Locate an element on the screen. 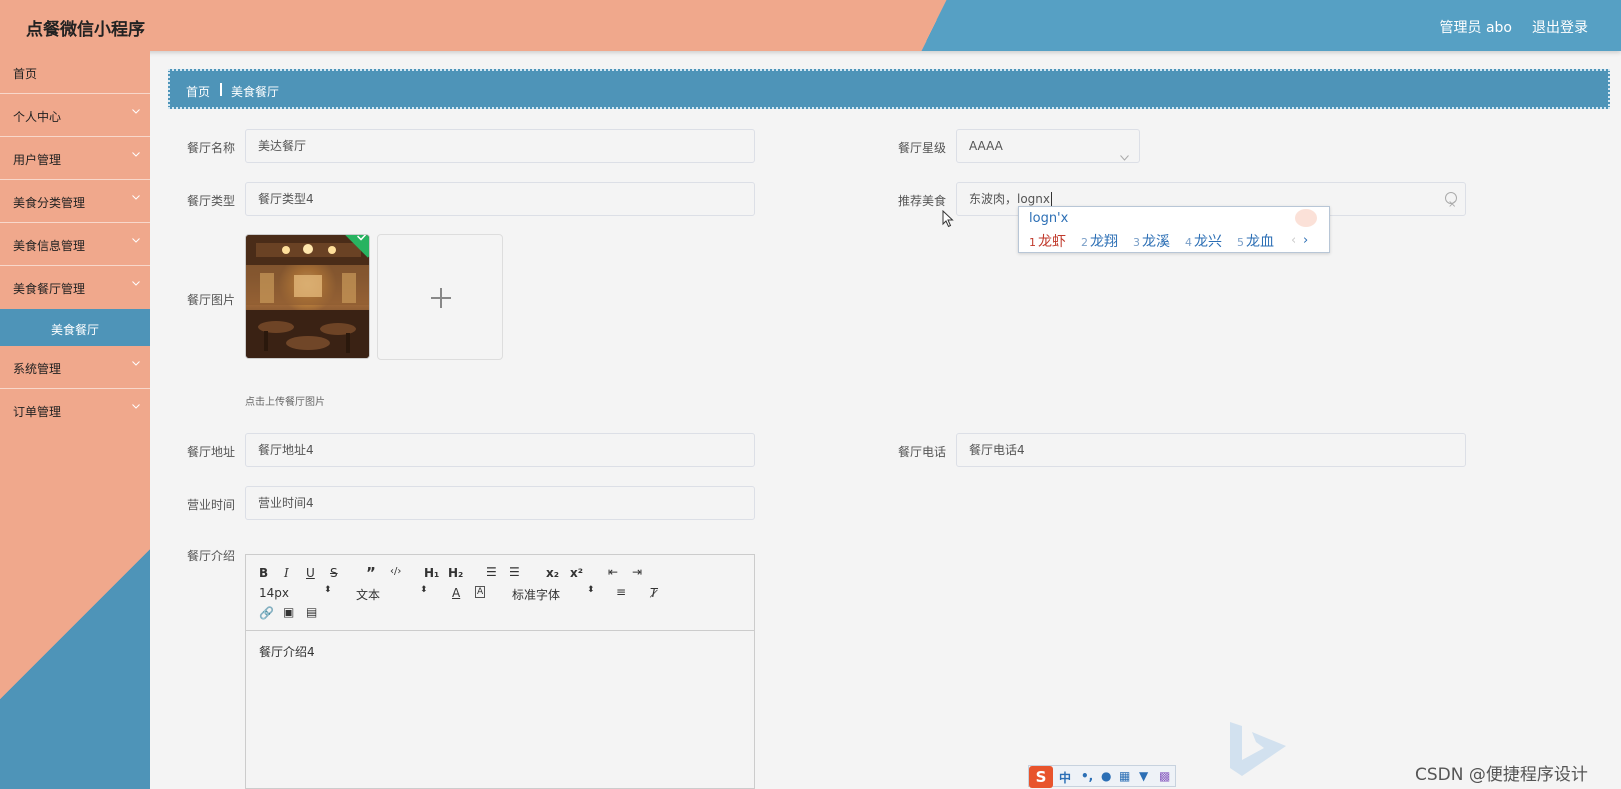 This screenshot has height=789, width=1621. breadcrumb-current: 美食餐厅 is located at coordinates (255, 92).